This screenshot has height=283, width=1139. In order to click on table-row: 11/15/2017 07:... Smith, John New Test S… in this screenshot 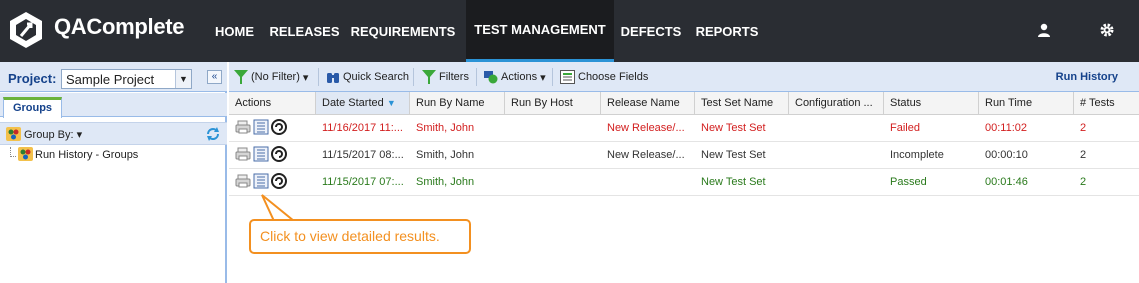, I will do `click(684, 182)`.